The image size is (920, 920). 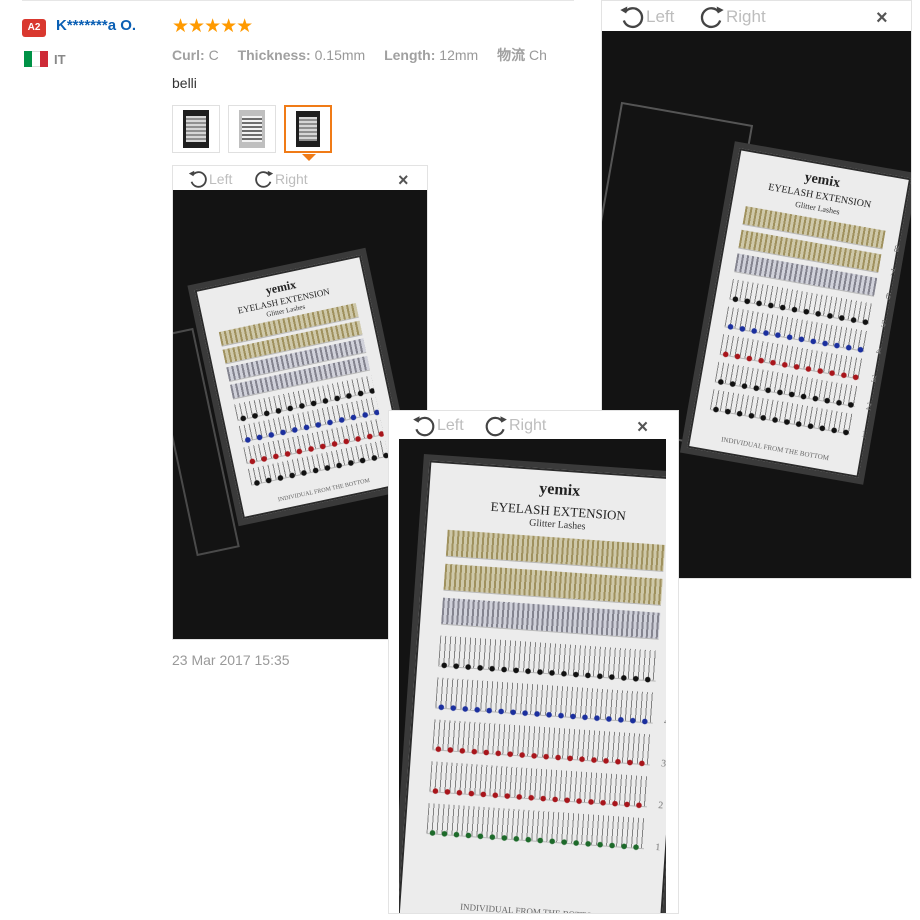 What do you see at coordinates (60, 59) in the screenshot?
I see `country-code: IT` at bounding box center [60, 59].